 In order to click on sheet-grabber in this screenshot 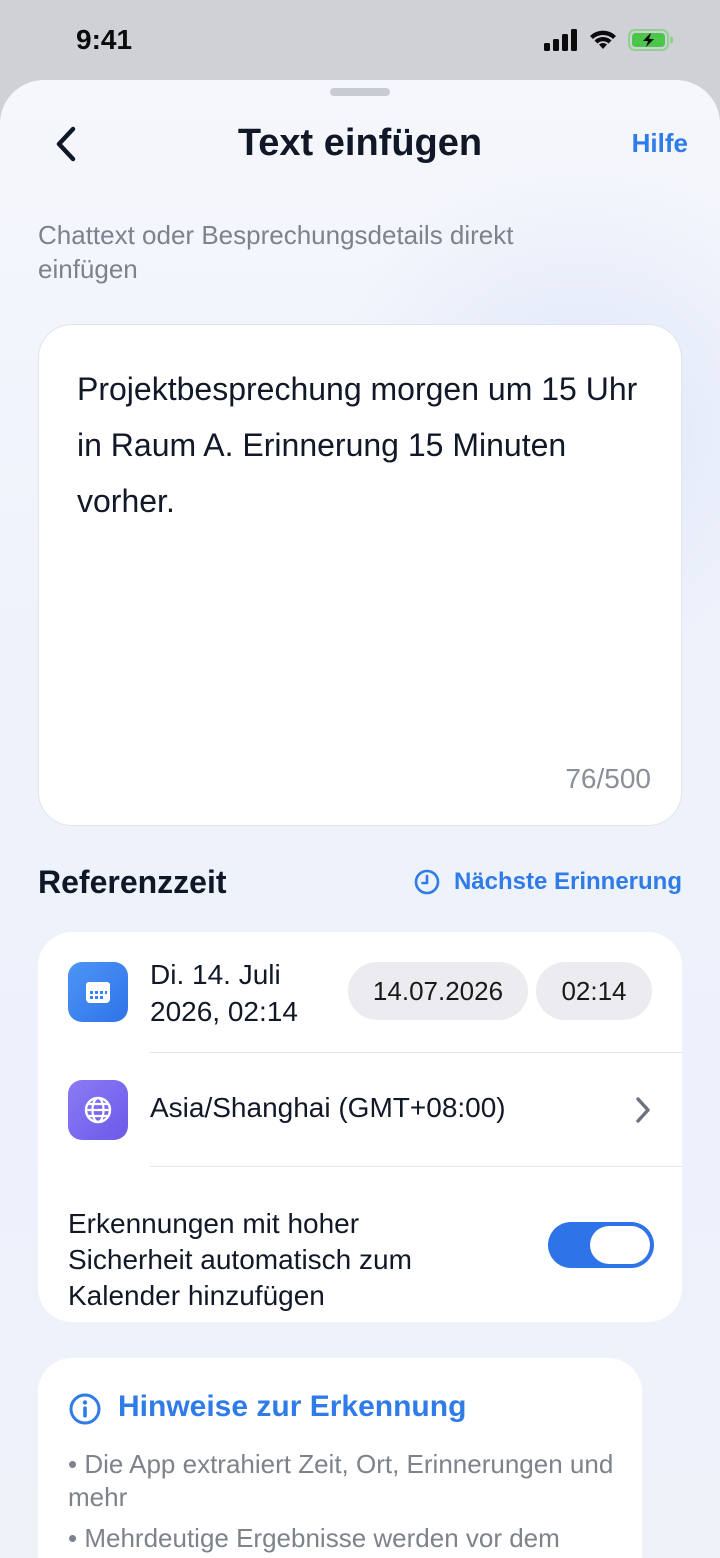, I will do `click(360, 92)`.